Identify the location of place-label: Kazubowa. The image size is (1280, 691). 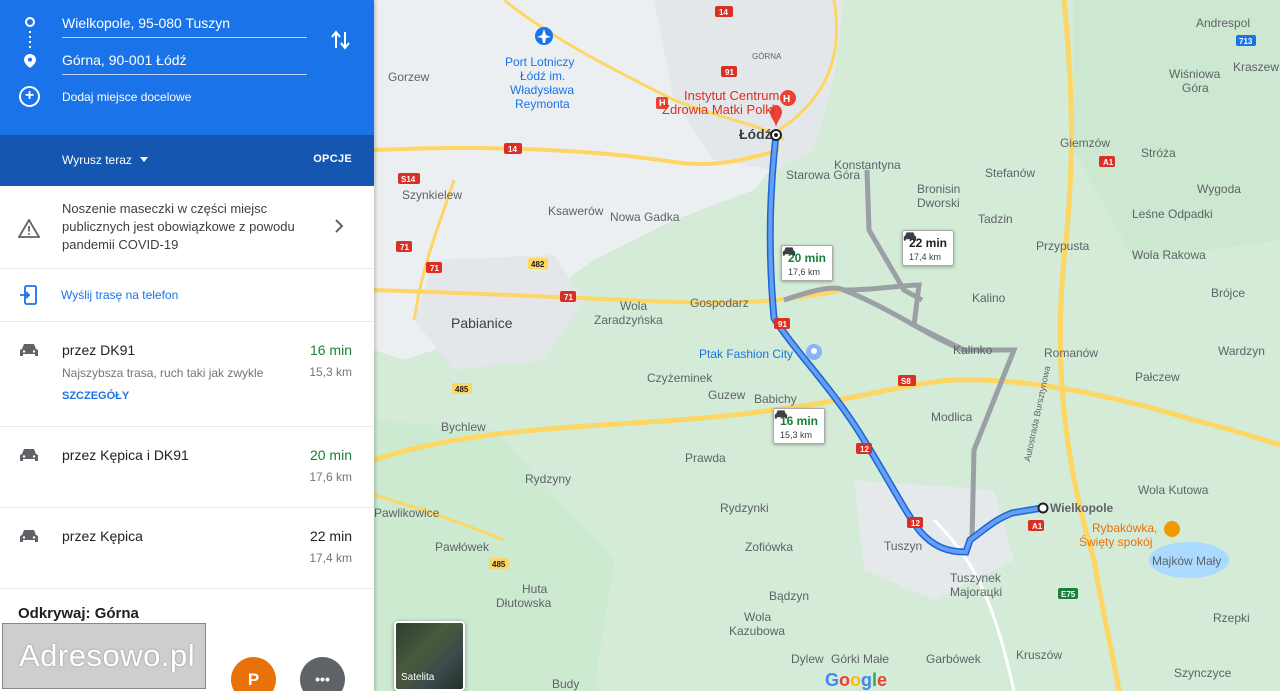
(757, 631).